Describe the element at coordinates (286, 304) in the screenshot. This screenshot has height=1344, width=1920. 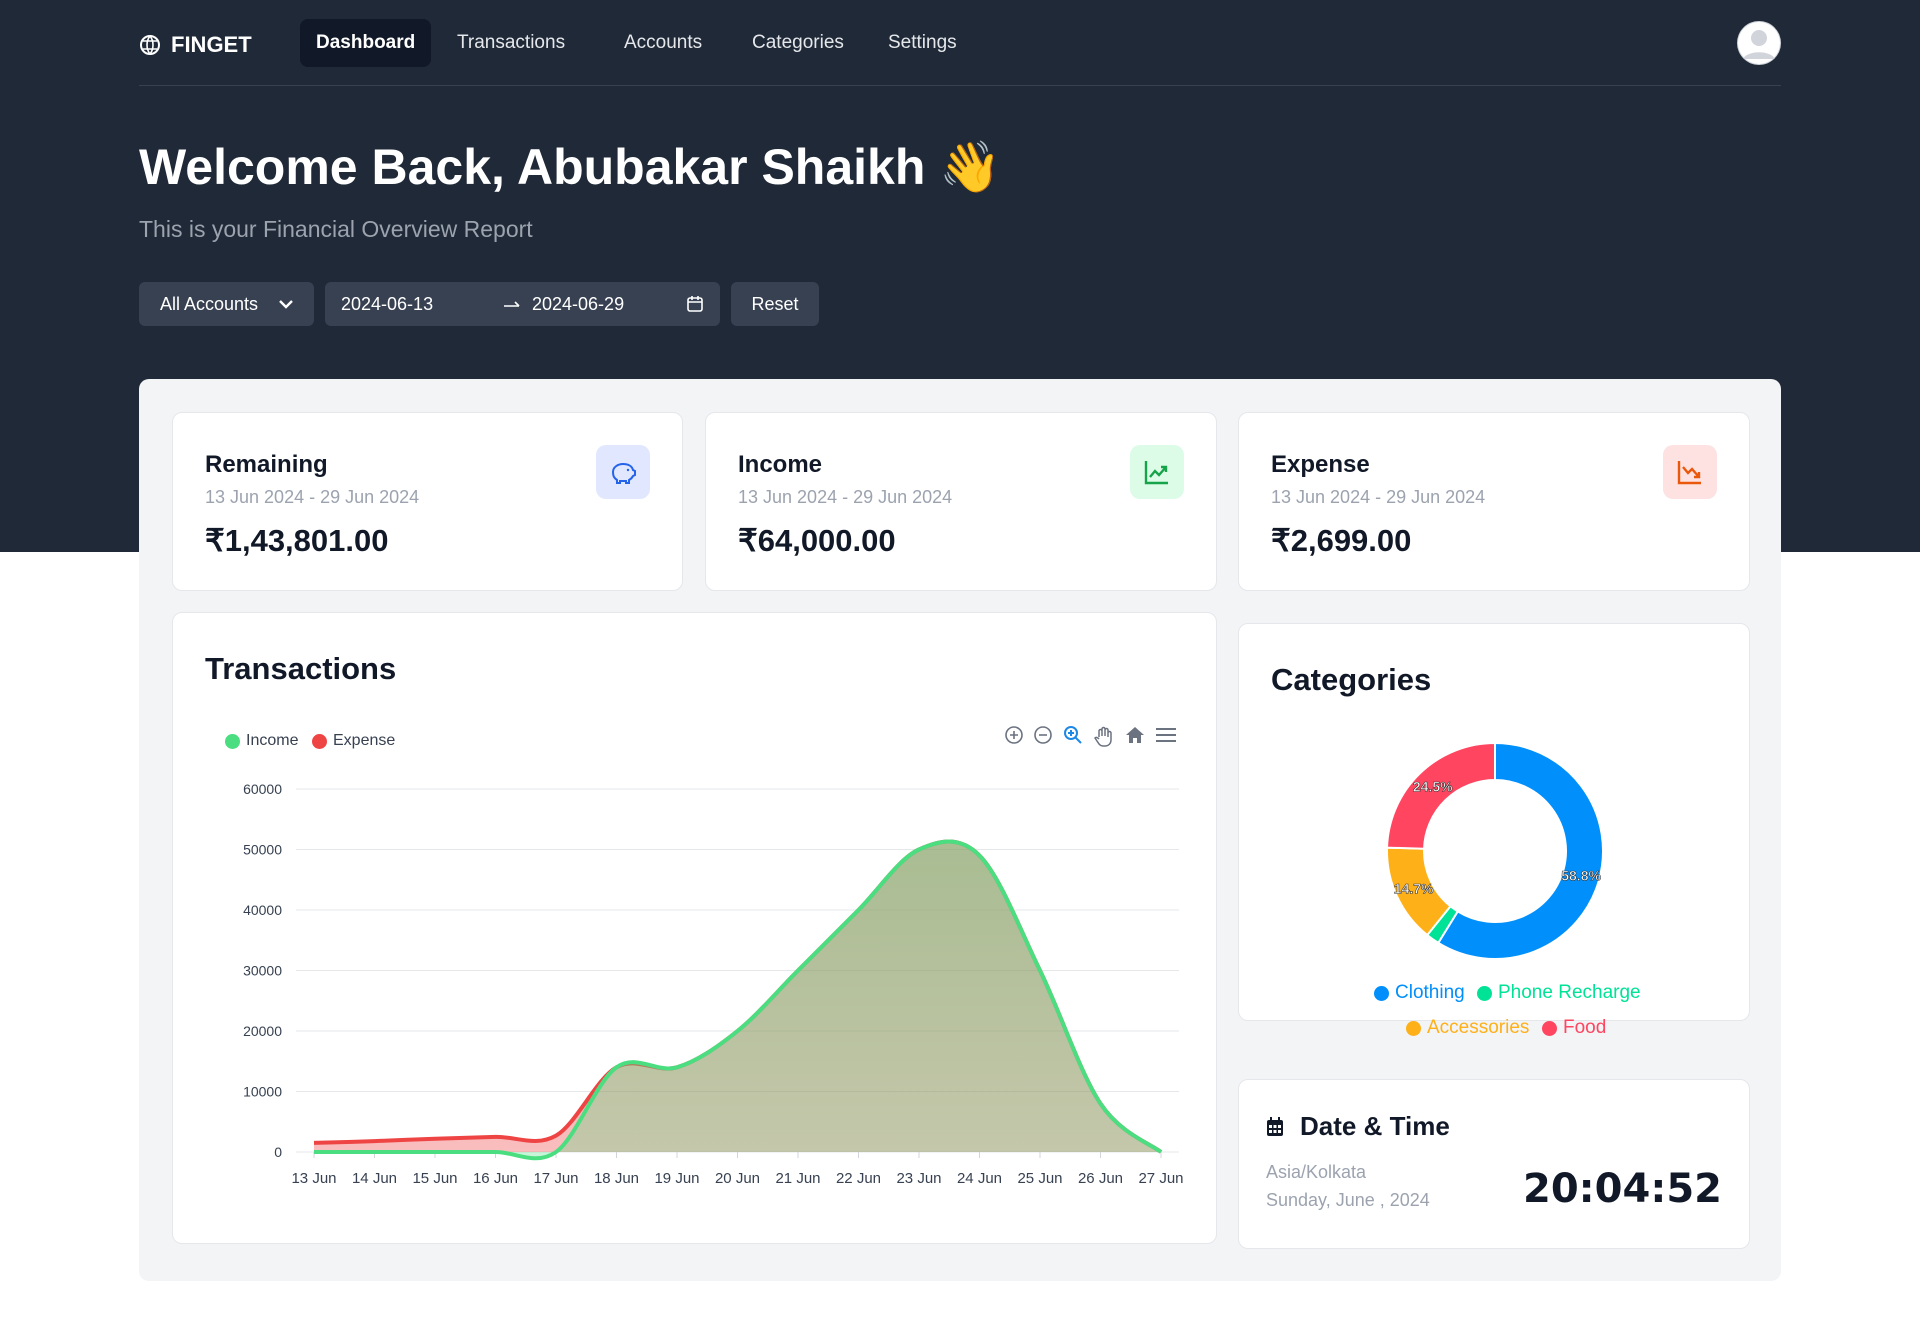
I see `chevron-down-icon` at that location.